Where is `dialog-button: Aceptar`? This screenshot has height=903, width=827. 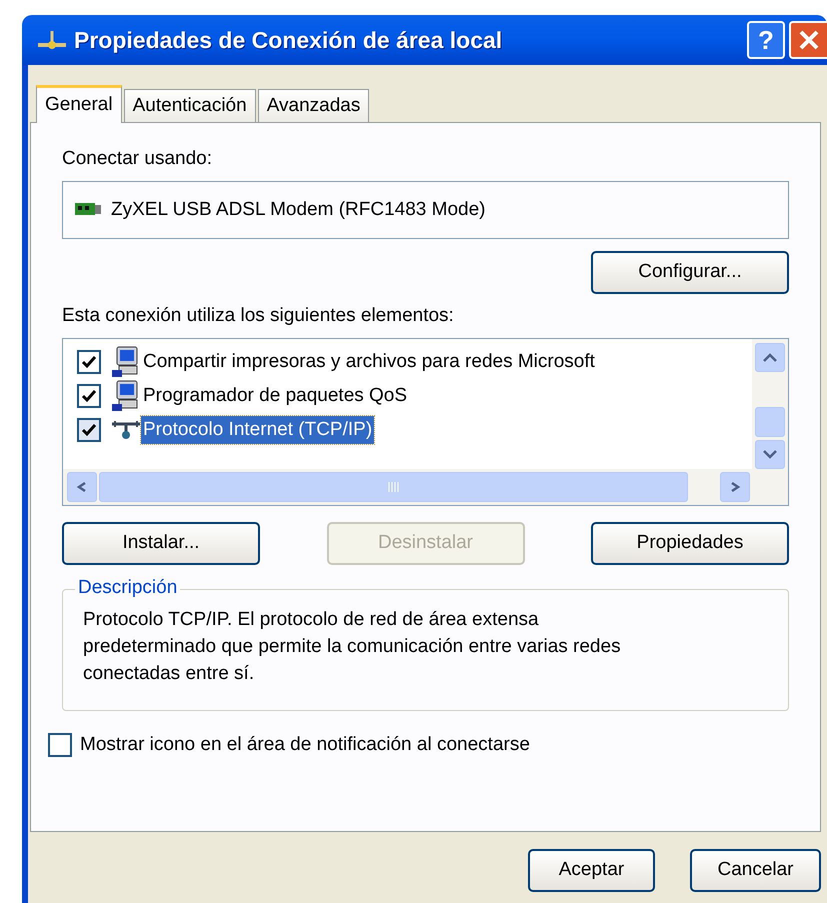
dialog-button: Aceptar is located at coordinates (591, 870).